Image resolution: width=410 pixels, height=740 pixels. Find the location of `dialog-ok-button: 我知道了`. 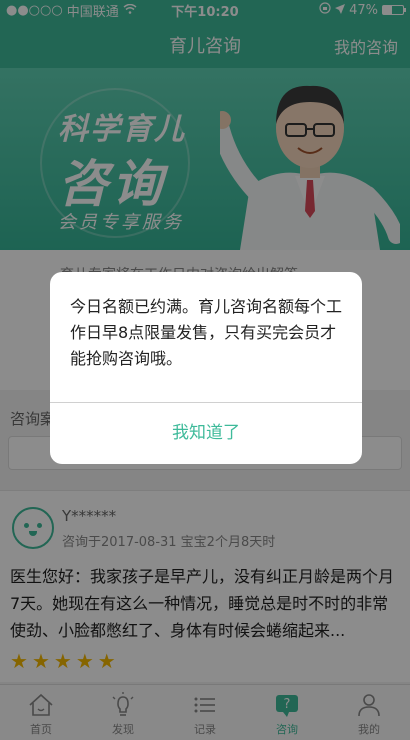

dialog-ok-button: 我知道了 is located at coordinates (206, 433).